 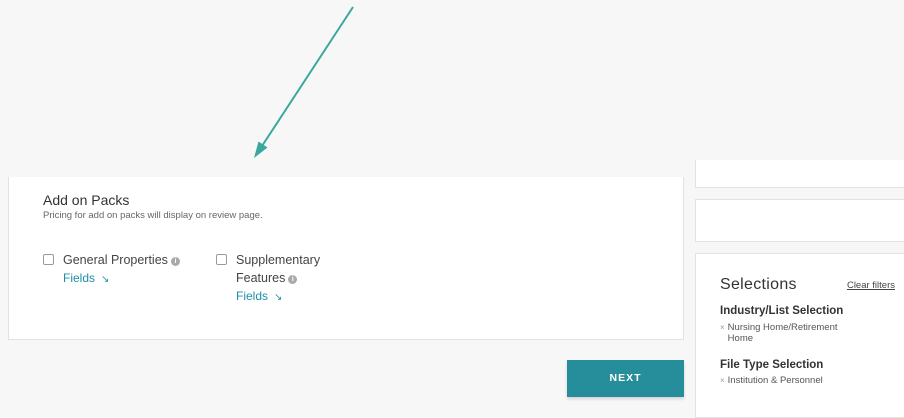 I want to click on selection-item: × Institution & Personnel, so click(x=771, y=380).